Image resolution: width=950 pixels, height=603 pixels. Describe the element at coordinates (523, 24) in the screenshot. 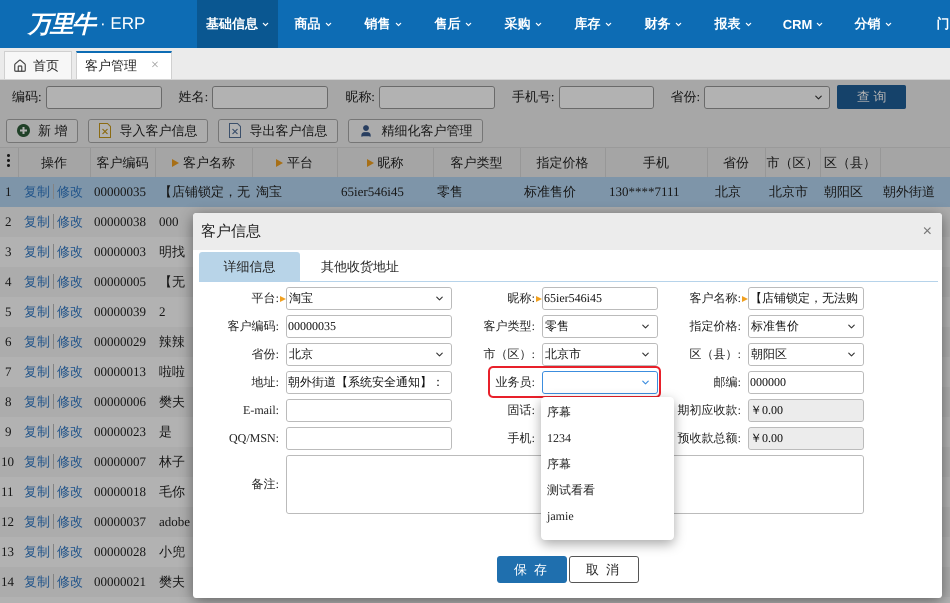

I see `nav-menu-item: 采购` at that location.